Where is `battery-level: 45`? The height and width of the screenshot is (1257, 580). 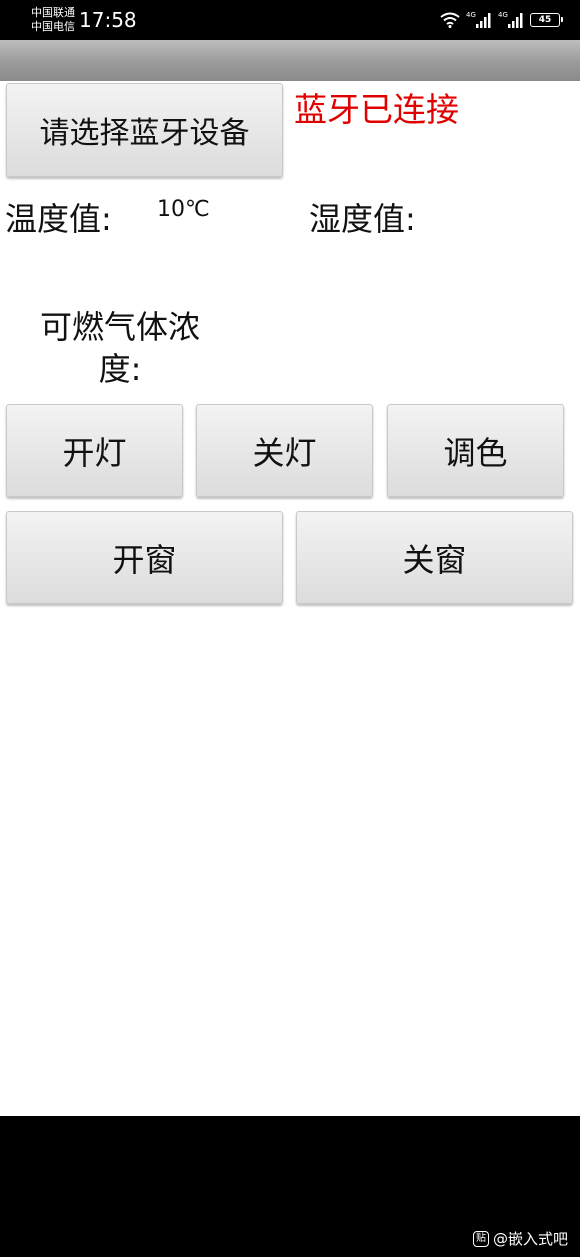
battery-level: 45 is located at coordinates (545, 20).